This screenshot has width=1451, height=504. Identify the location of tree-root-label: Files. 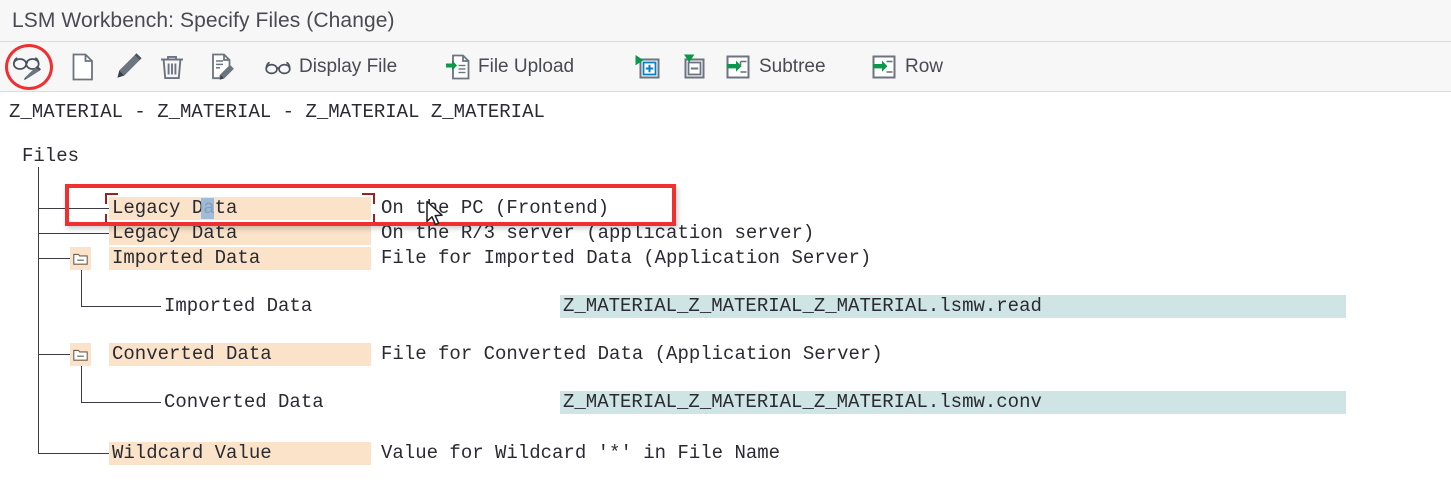
(51, 156).